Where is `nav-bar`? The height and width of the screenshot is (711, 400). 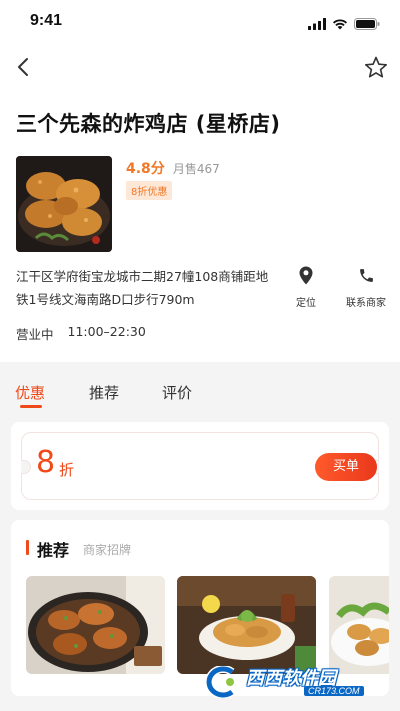
nav-bar is located at coordinates (200, 69).